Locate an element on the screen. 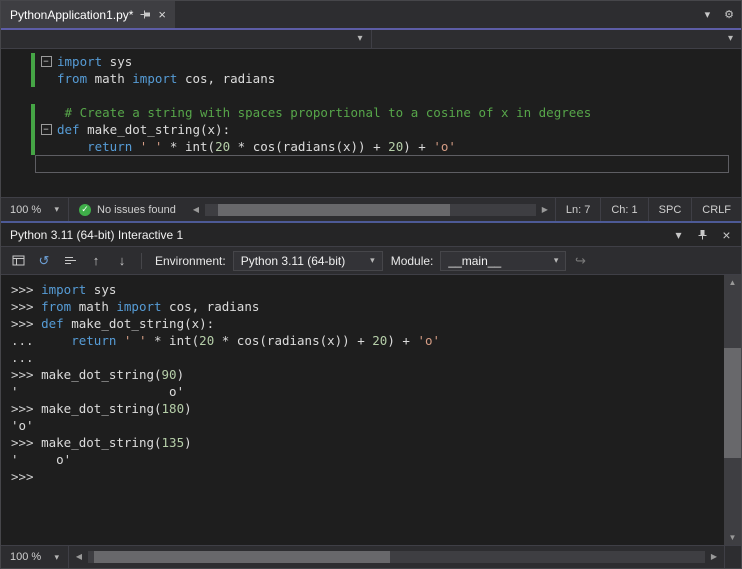 The image size is (742, 569). environment-label: Environment: is located at coordinates (190, 260).